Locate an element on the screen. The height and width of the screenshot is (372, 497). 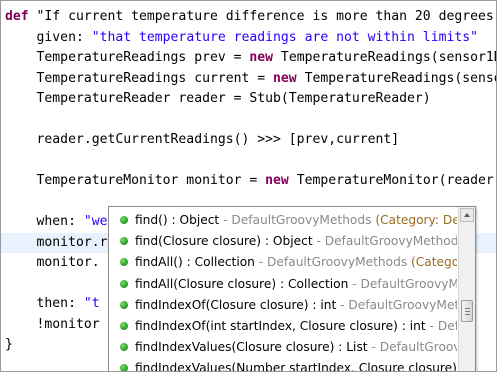
arrow-up-icon is located at coordinates (467, 215).